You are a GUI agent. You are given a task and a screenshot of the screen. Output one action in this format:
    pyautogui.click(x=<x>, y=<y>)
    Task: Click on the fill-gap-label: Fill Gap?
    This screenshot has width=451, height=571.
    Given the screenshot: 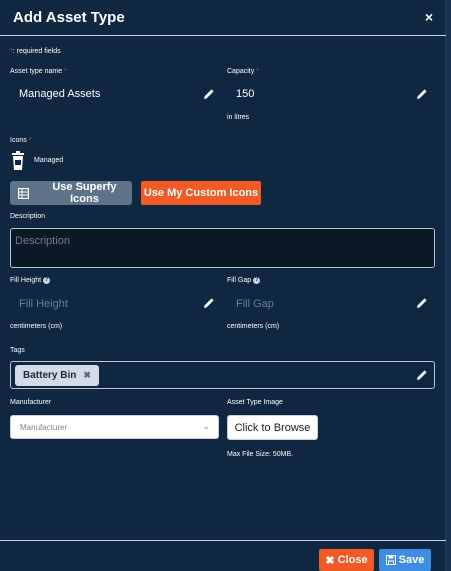 What is the action you would take?
    pyautogui.click(x=244, y=280)
    